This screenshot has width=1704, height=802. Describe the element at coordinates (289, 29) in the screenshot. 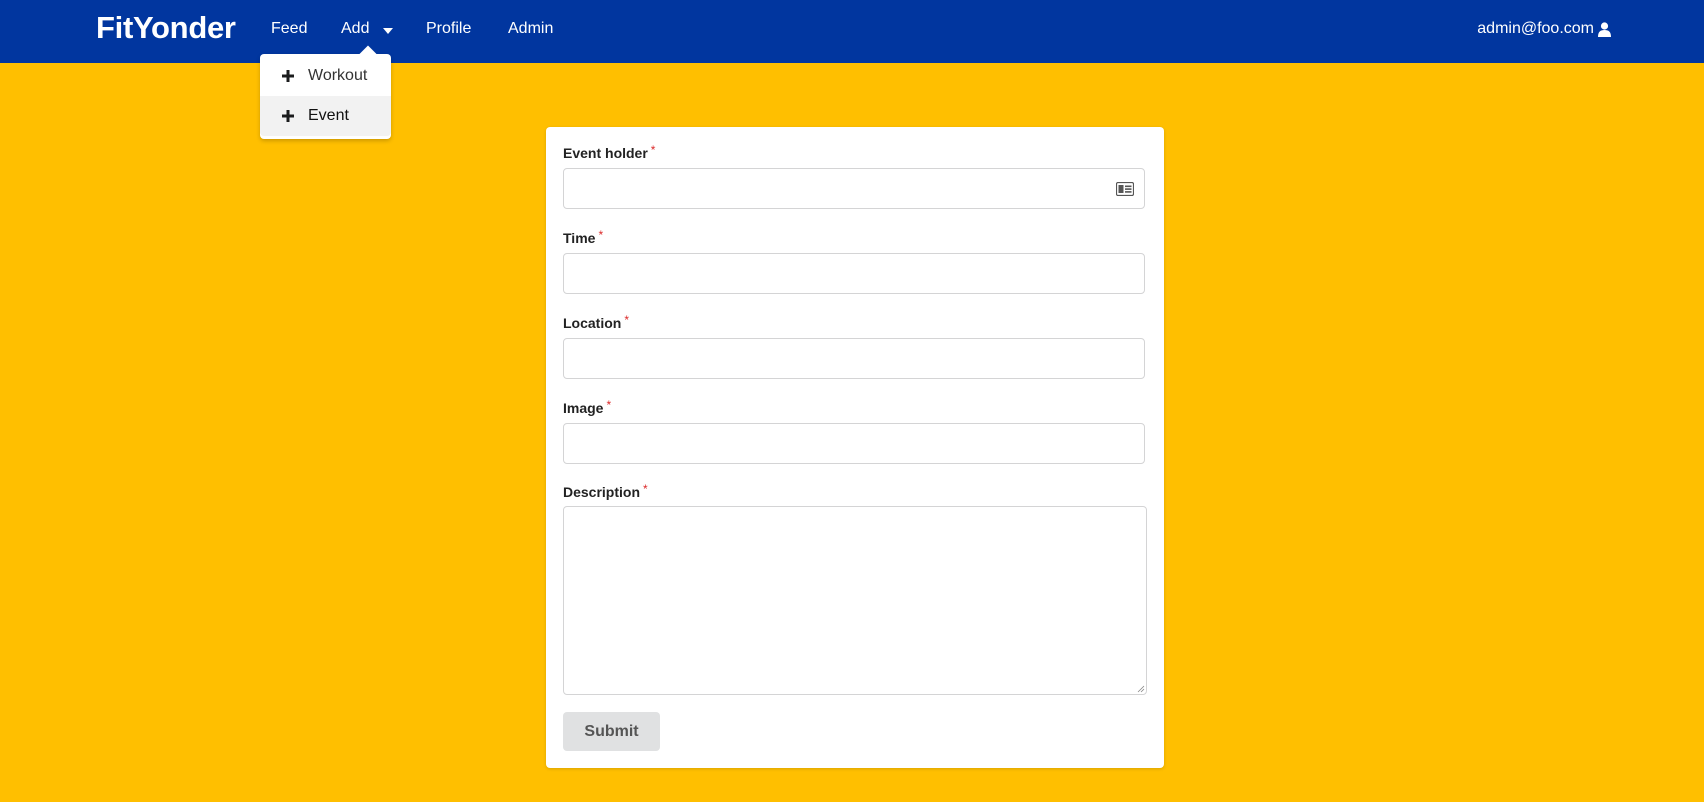

I see `nav-feed: Feed` at that location.